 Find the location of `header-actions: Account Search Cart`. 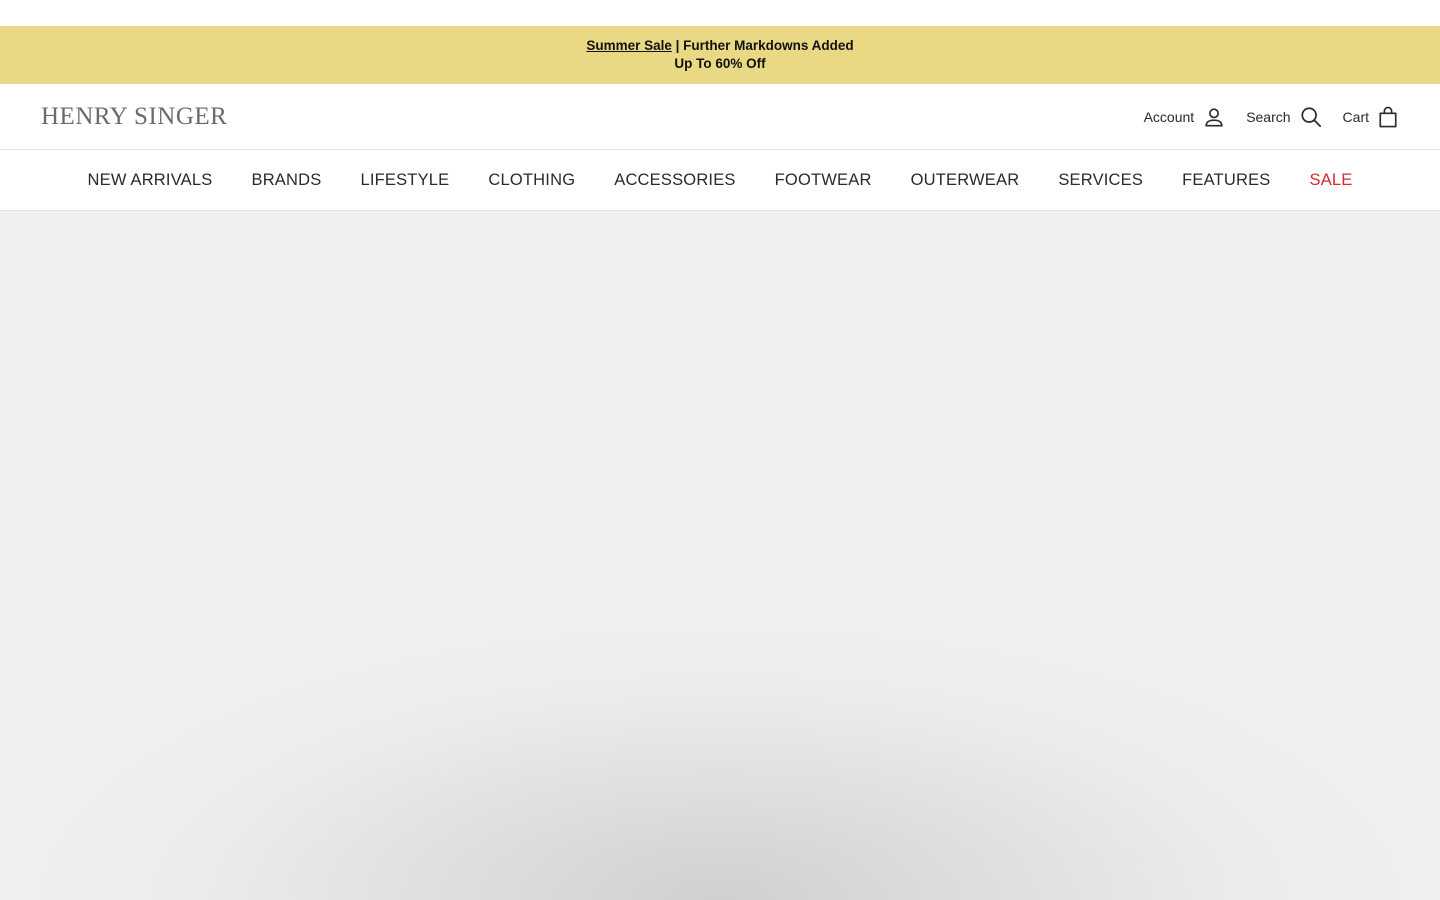

header-actions: Account Search Cart is located at coordinates (1271, 117).